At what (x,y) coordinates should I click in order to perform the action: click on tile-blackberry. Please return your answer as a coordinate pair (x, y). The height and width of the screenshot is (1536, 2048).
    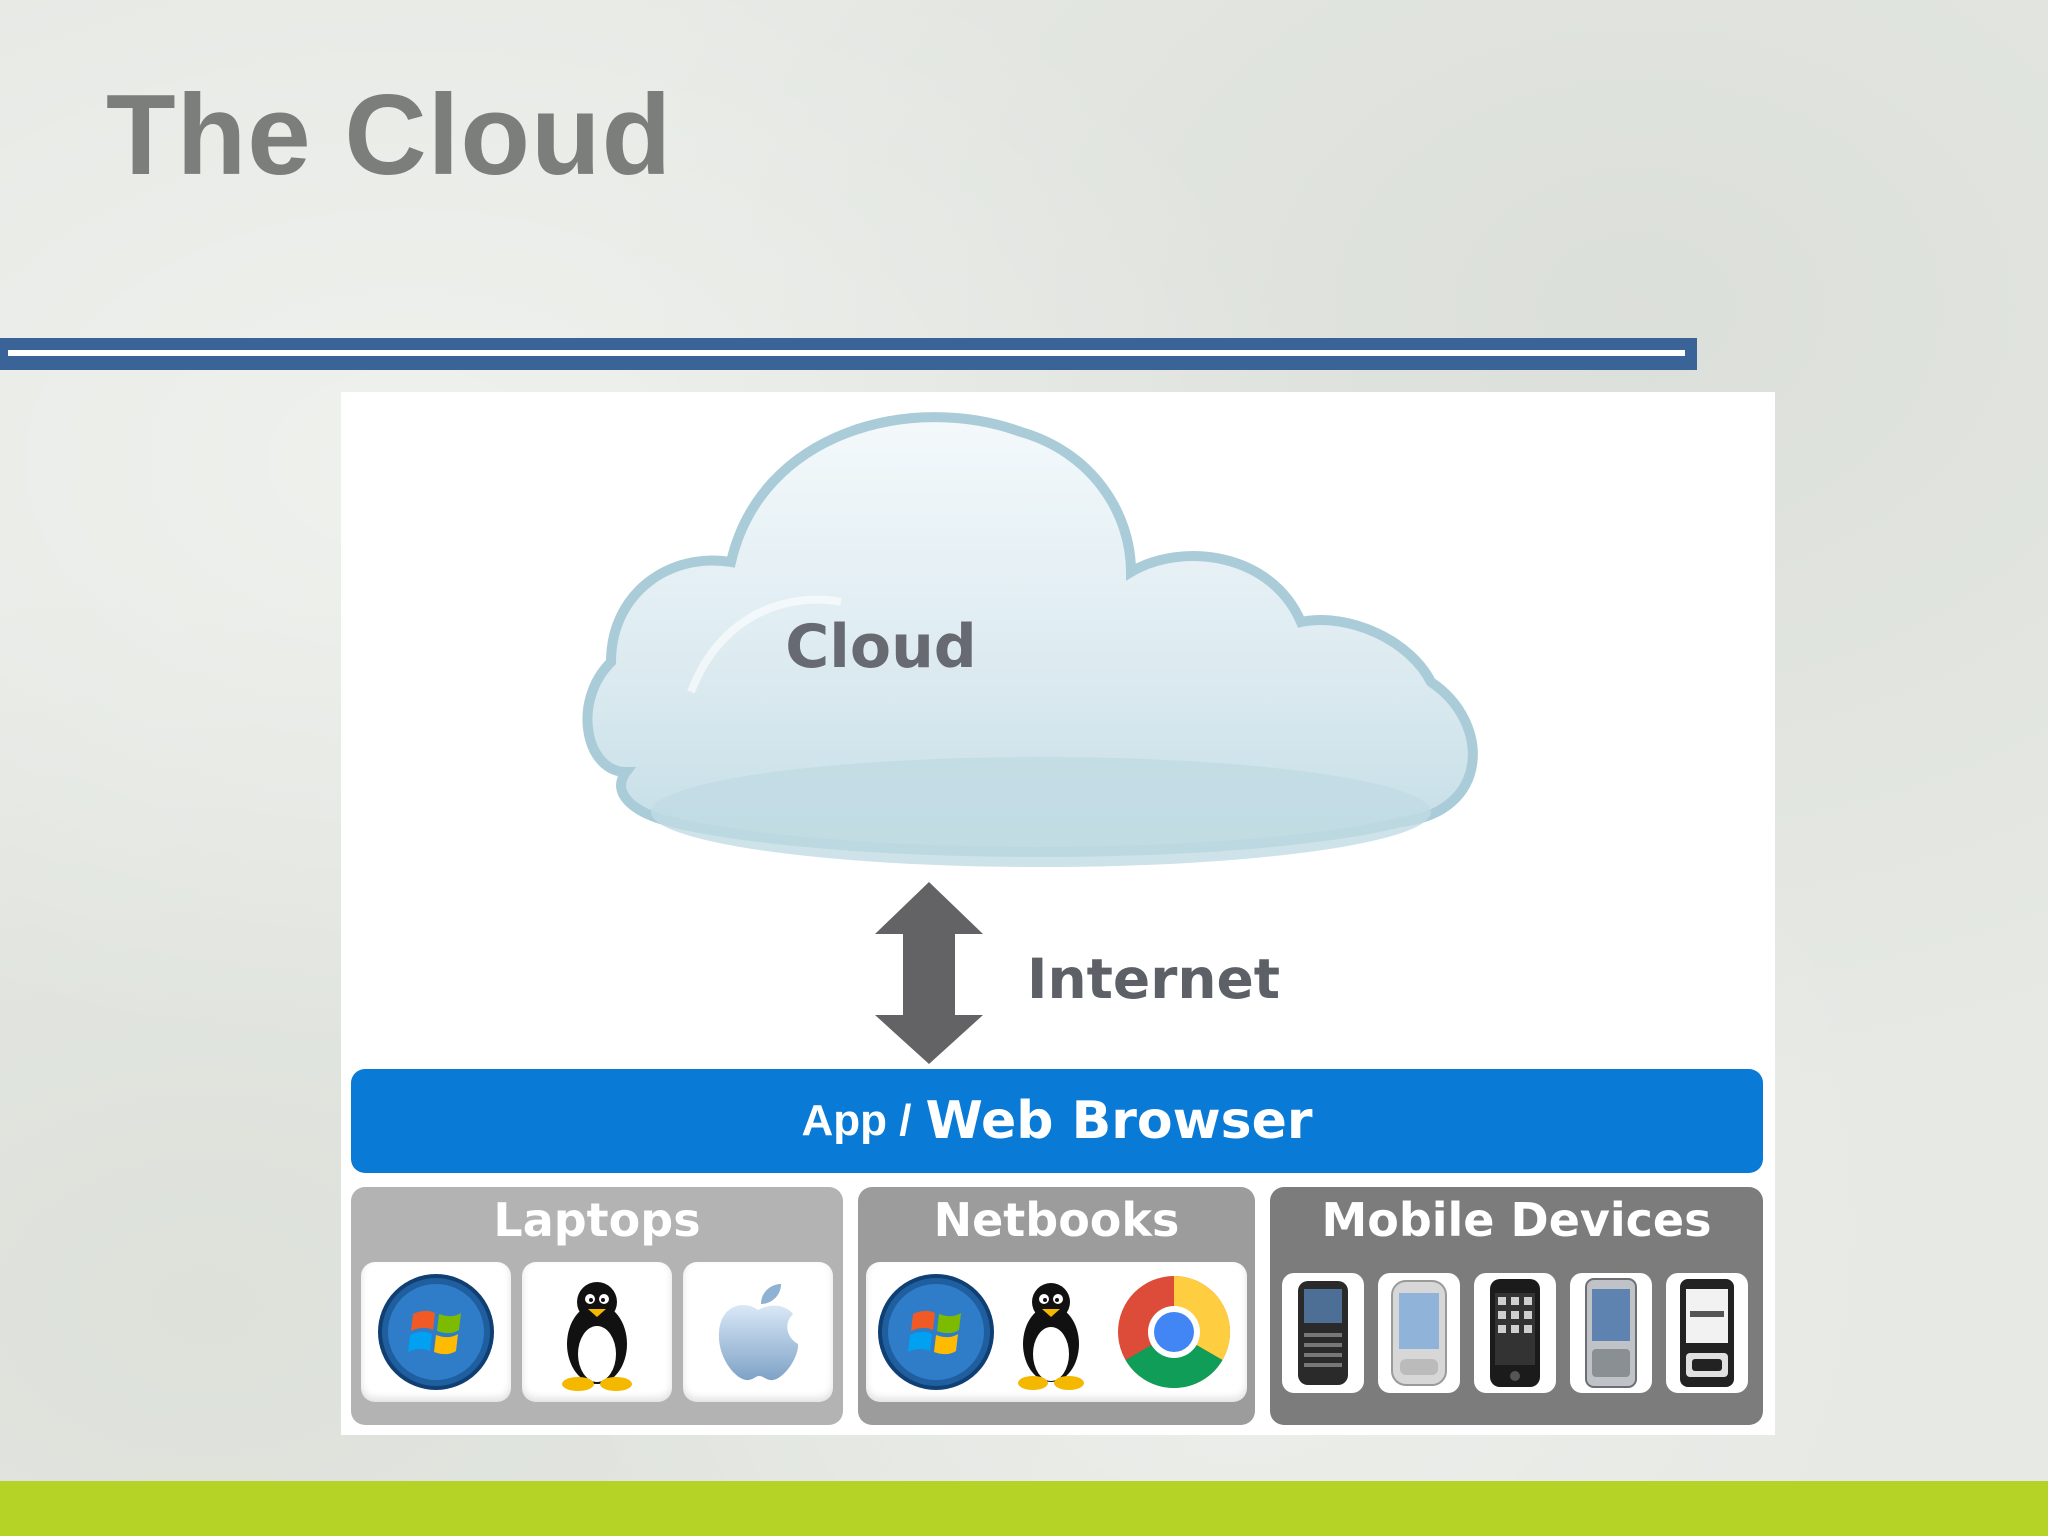
    Looking at the image, I should click on (1323, 1333).